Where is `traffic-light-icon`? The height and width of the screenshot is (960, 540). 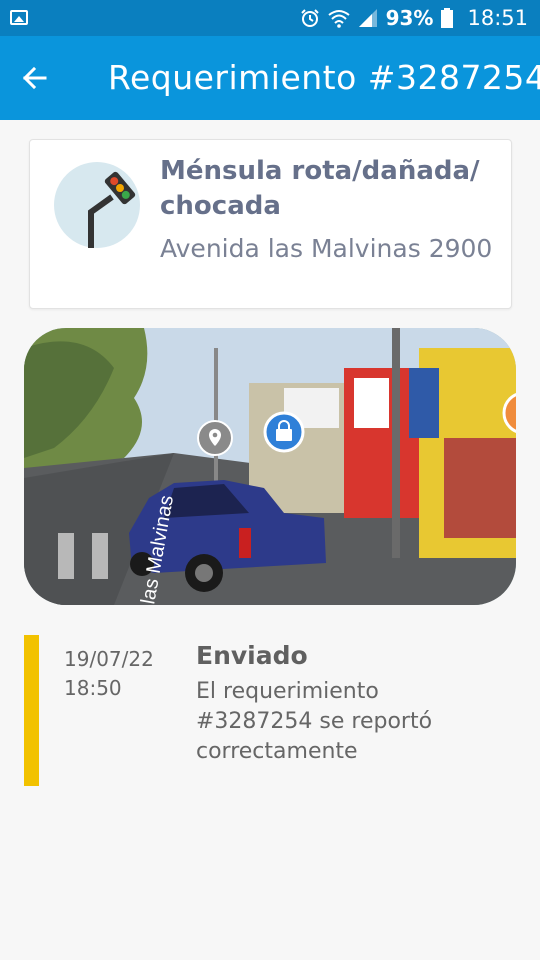
traffic-light-icon is located at coordinates (112, 209).